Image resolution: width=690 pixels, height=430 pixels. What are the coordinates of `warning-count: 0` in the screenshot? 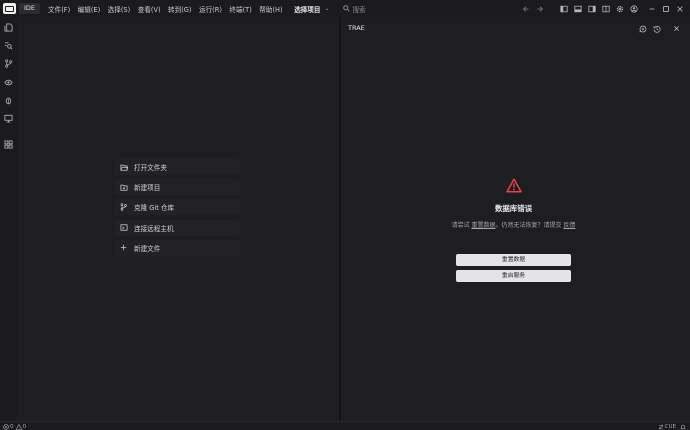 It's located at (24, 426).